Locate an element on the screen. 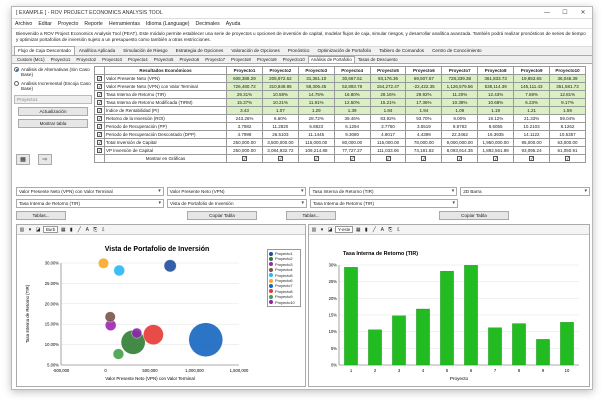 This screenshot has height=403, width=612. update-button: Actualización is located at coordinates (53, 111).